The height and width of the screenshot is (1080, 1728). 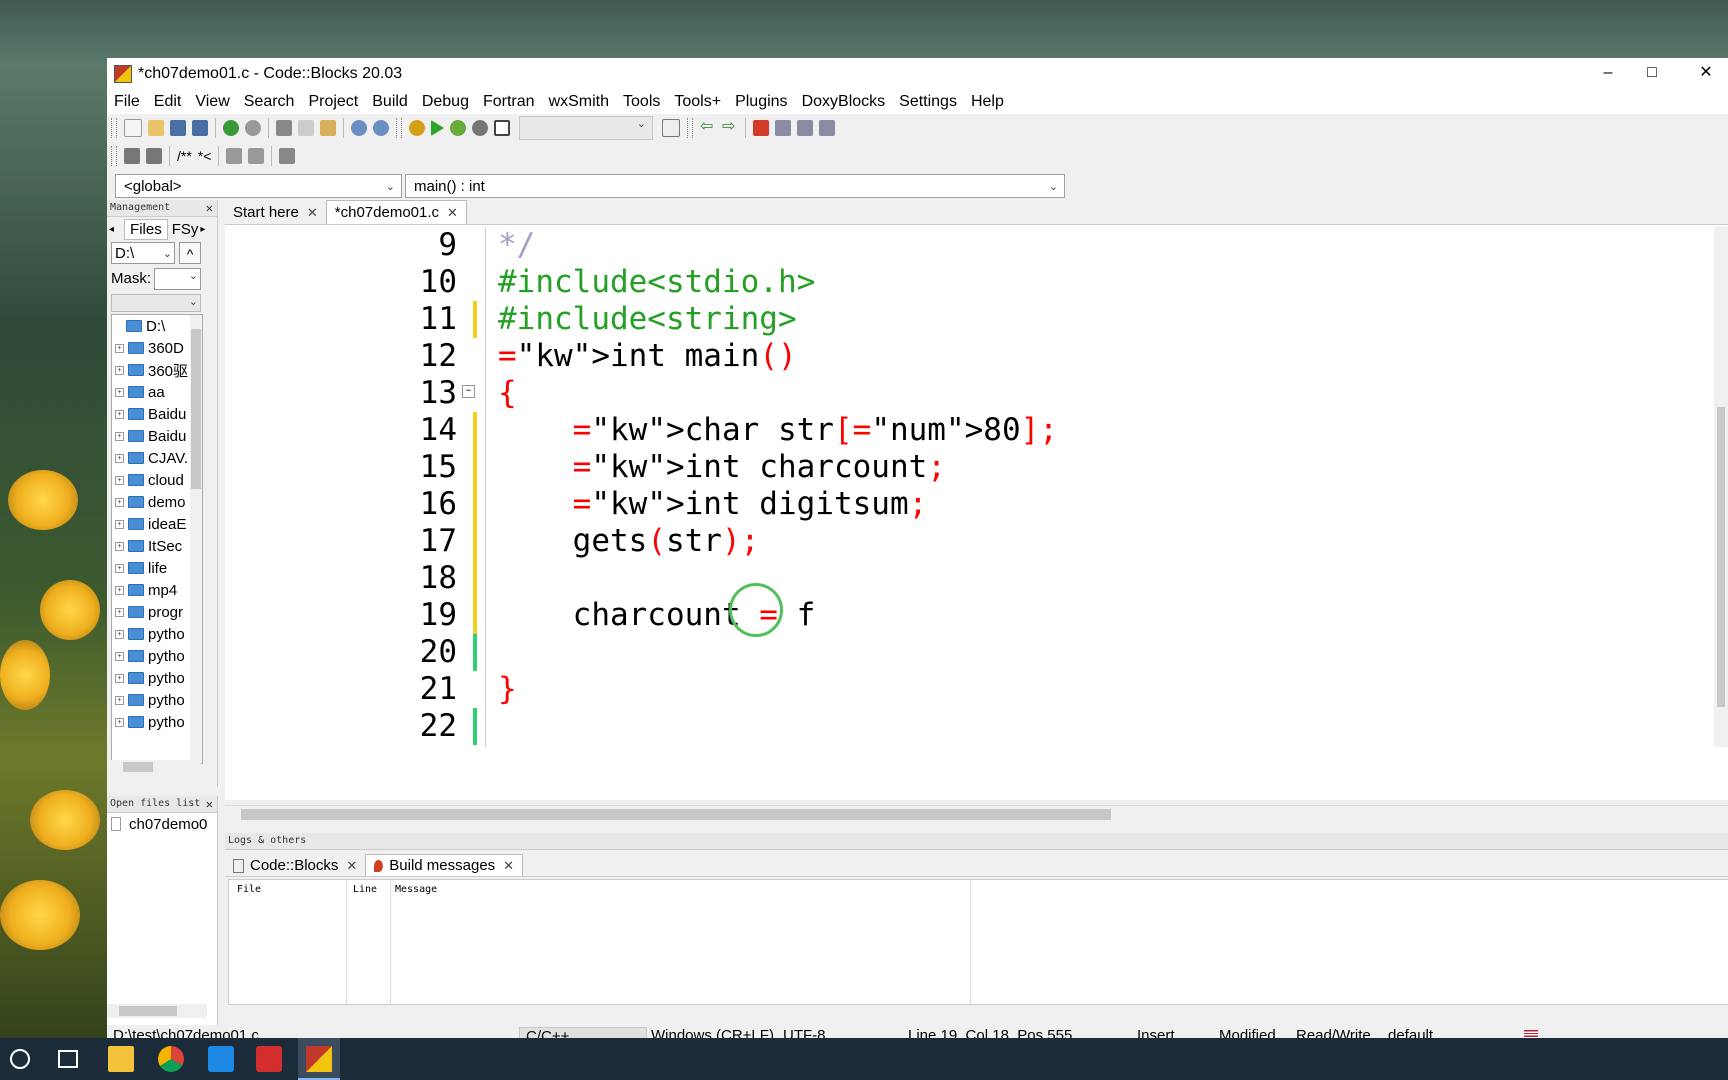 I want to click on next-bookmark-icon, so click(x=805, y=128).